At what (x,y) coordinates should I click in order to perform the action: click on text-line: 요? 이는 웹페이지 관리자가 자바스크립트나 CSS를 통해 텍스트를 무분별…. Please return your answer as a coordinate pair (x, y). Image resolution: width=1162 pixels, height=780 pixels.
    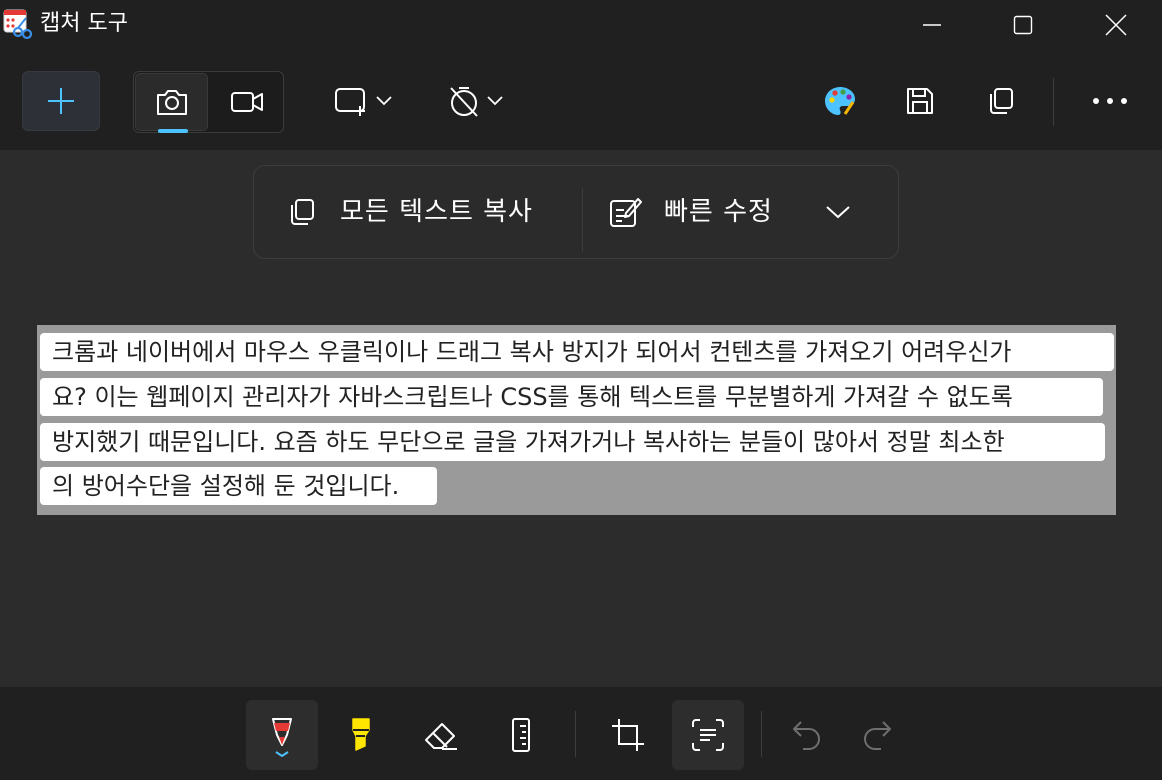
    Looking at the image, I should click on (571, 397).